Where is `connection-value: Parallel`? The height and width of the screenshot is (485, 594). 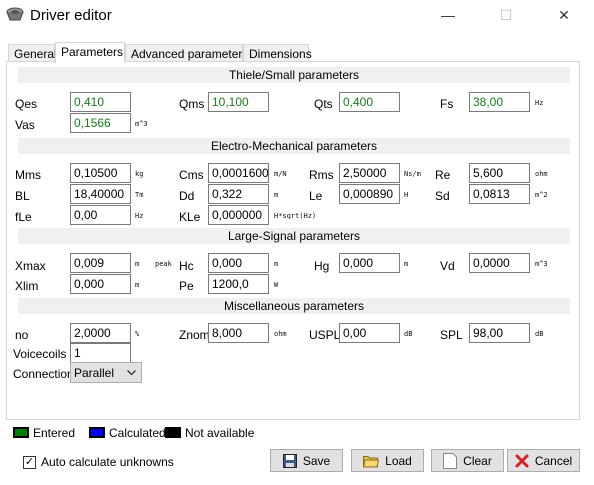 connection-value: Parallel is located at coordinates (94, 373).